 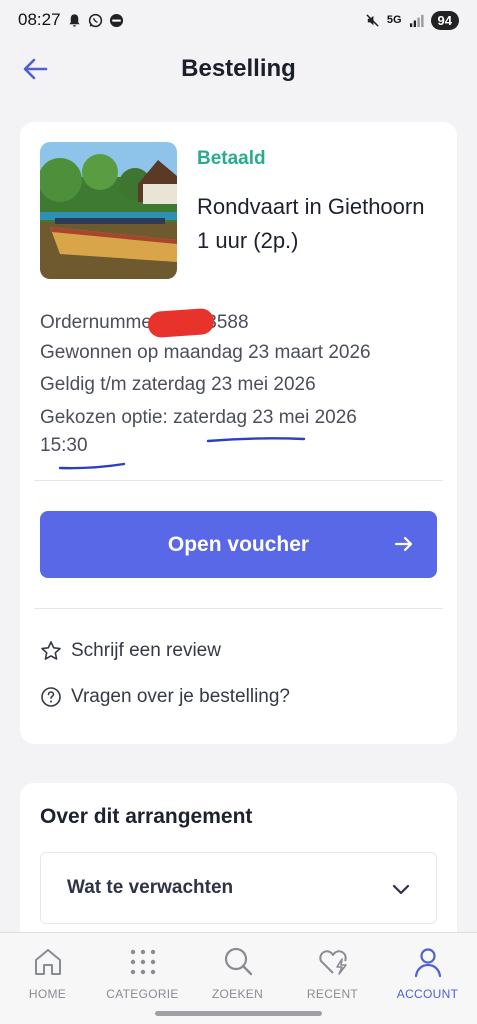 What do you see at coordinates (198, 417) in the screenshot?
I see `chosen-option: Gekozen optie: zaterdag 23 mei 2026` at bounding box center [198, 417].